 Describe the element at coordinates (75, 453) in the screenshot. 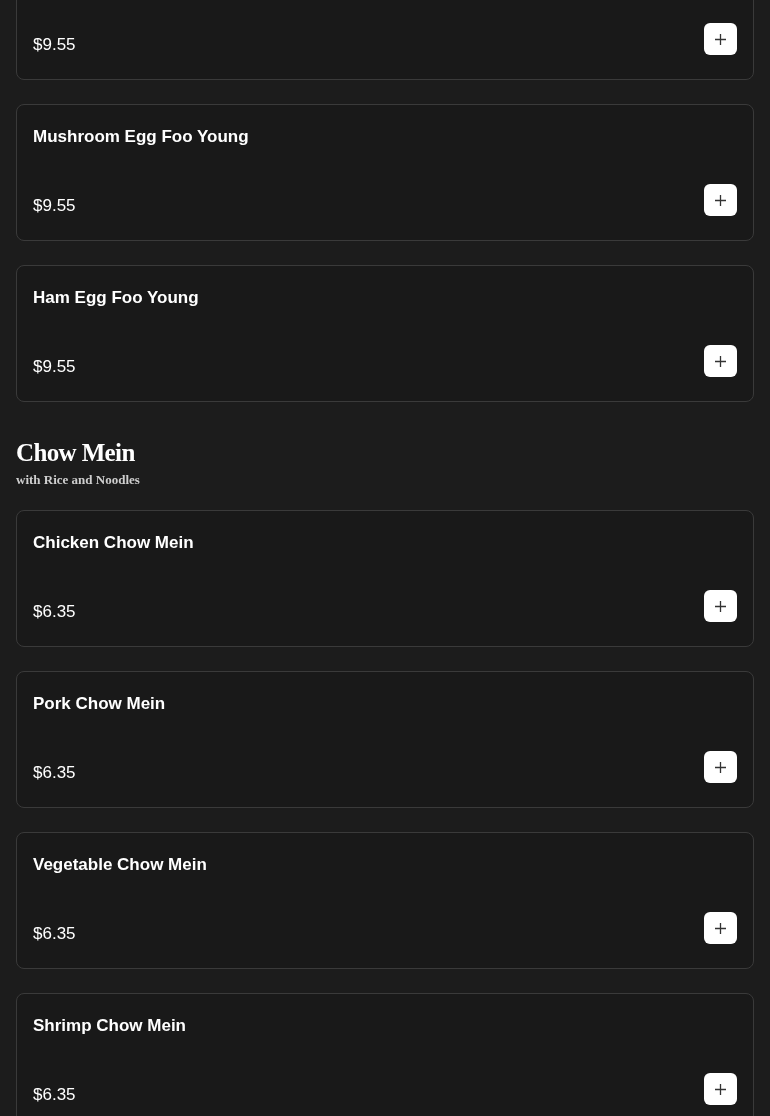

I see `section-title: Chow Mein` at that location.